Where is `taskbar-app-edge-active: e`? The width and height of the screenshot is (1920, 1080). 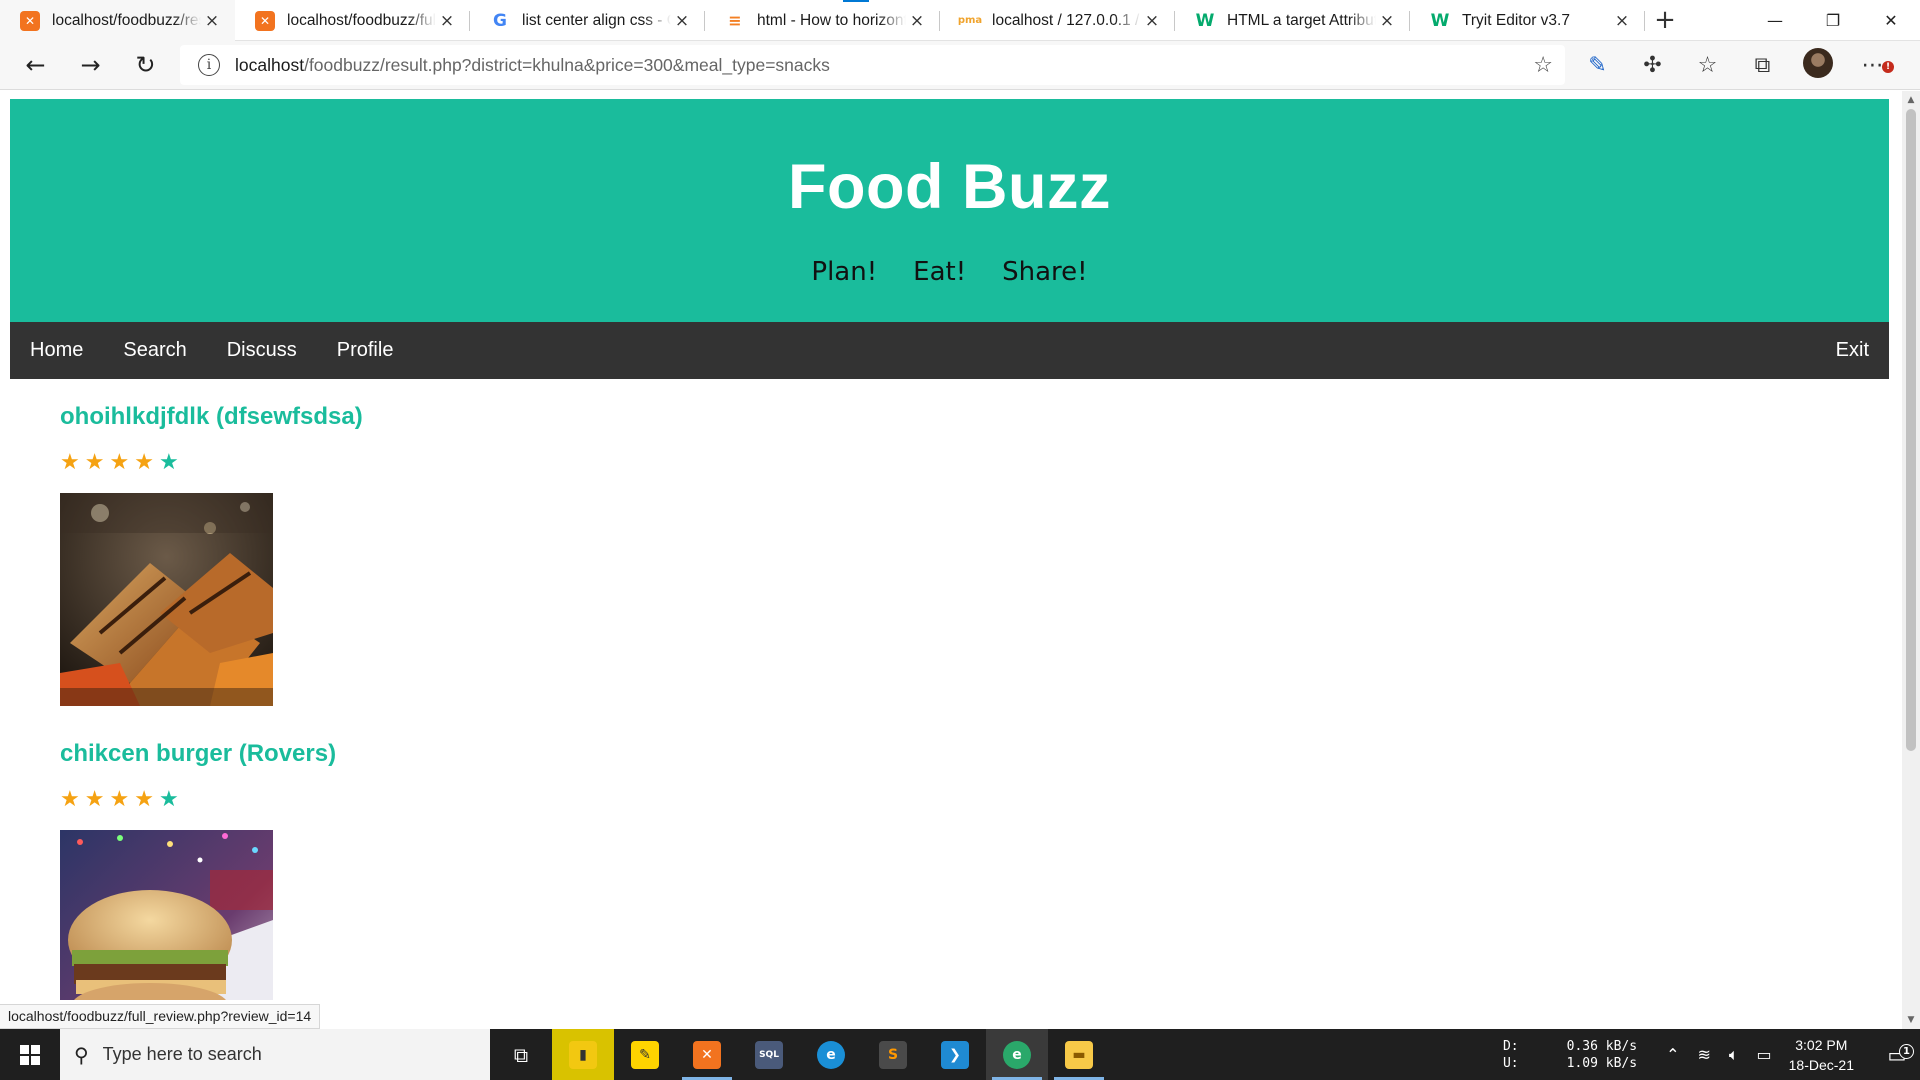
taskbar-app-edge-active: e is located at coordinates (1017, 1054).